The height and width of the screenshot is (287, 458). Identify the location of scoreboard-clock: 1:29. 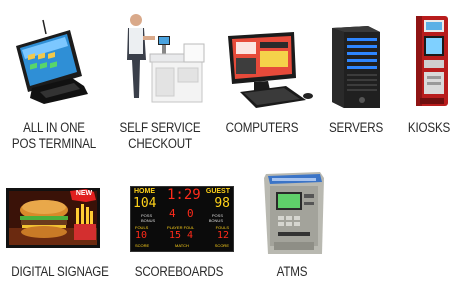
(184, 195).